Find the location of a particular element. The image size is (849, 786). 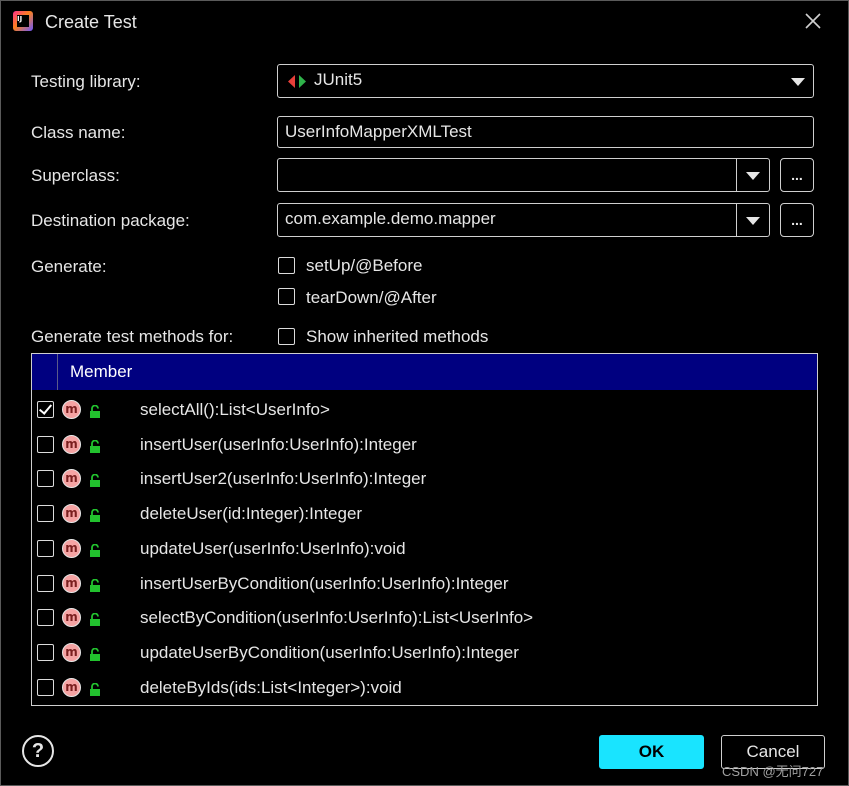

method-signature: selectAll():List<UserInfo> is located at coordinates (235, 409).